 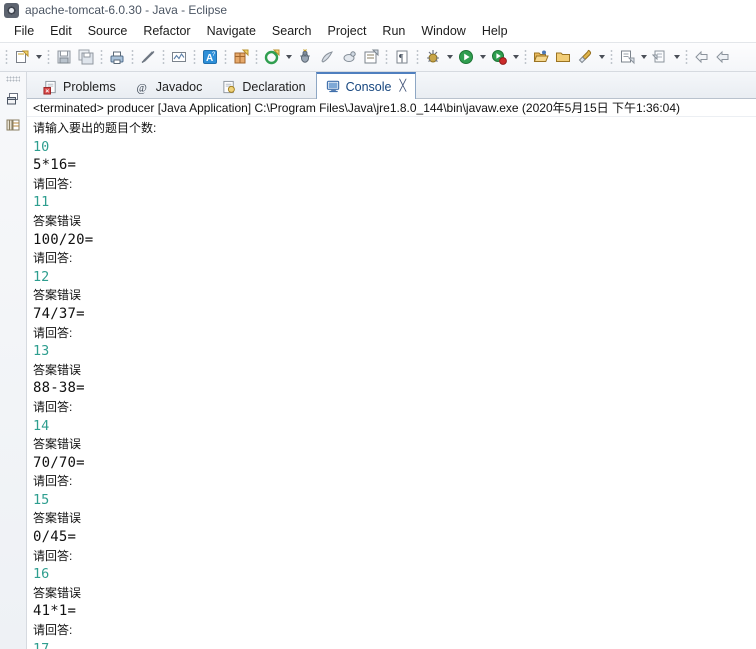 What do you see at coordinates (393, 31) in the screenshot?
I see `menu-item-run: Run` at bounding box center [393, 31].